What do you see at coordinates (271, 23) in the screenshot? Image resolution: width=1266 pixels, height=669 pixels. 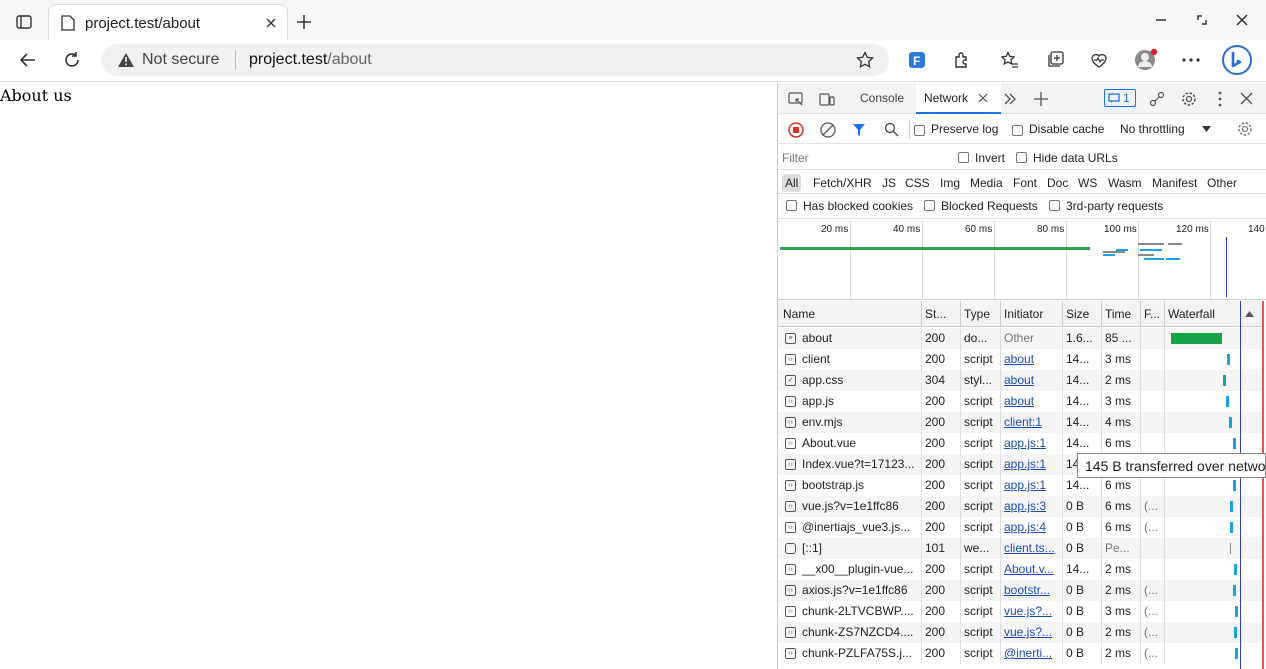 I see `close-tab-icon` at bounding box center [271, 23].